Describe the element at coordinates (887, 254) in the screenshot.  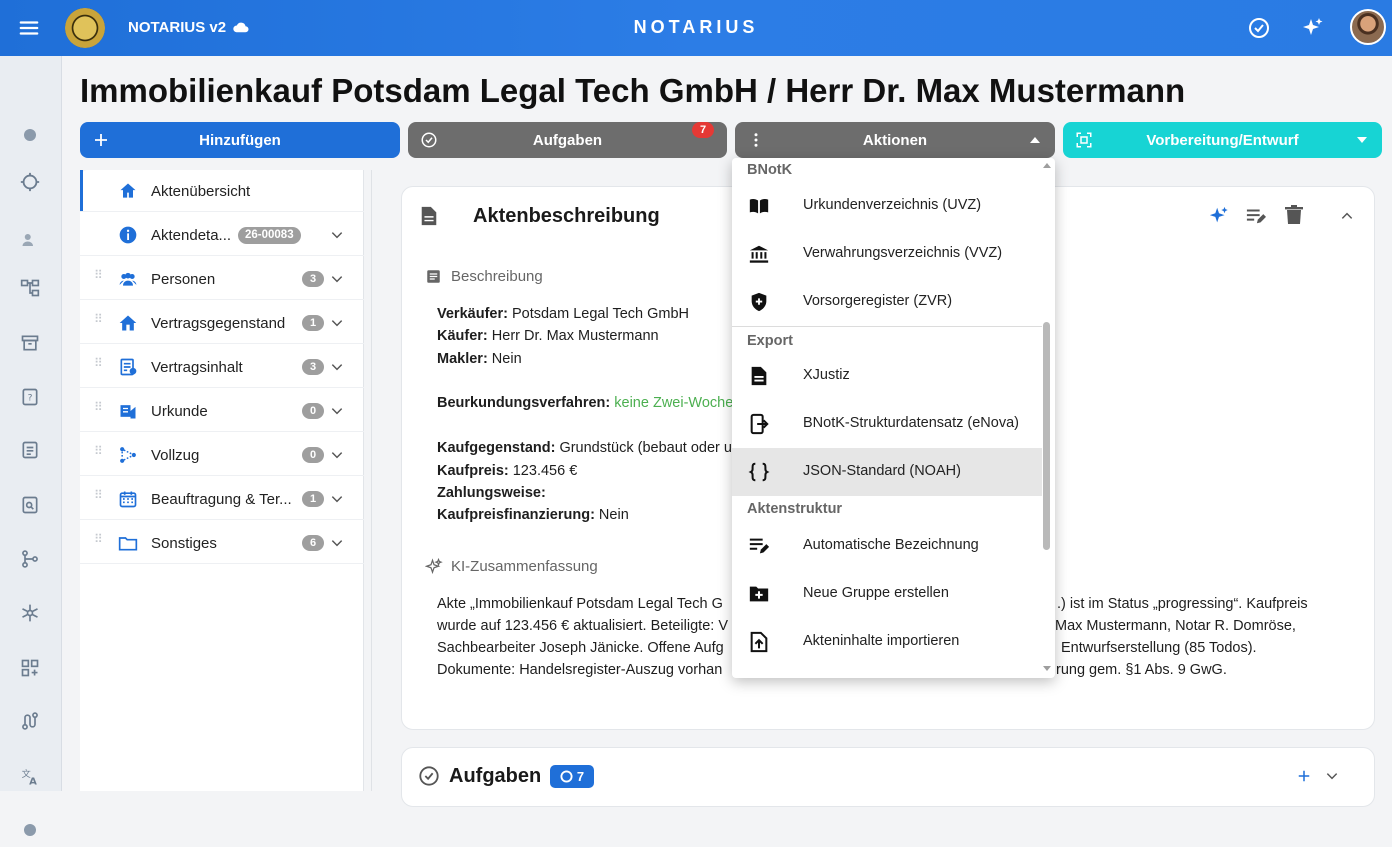
I see `menu-item-vvz: Verwahrungsverzeichnis (VVZ)` at that location.